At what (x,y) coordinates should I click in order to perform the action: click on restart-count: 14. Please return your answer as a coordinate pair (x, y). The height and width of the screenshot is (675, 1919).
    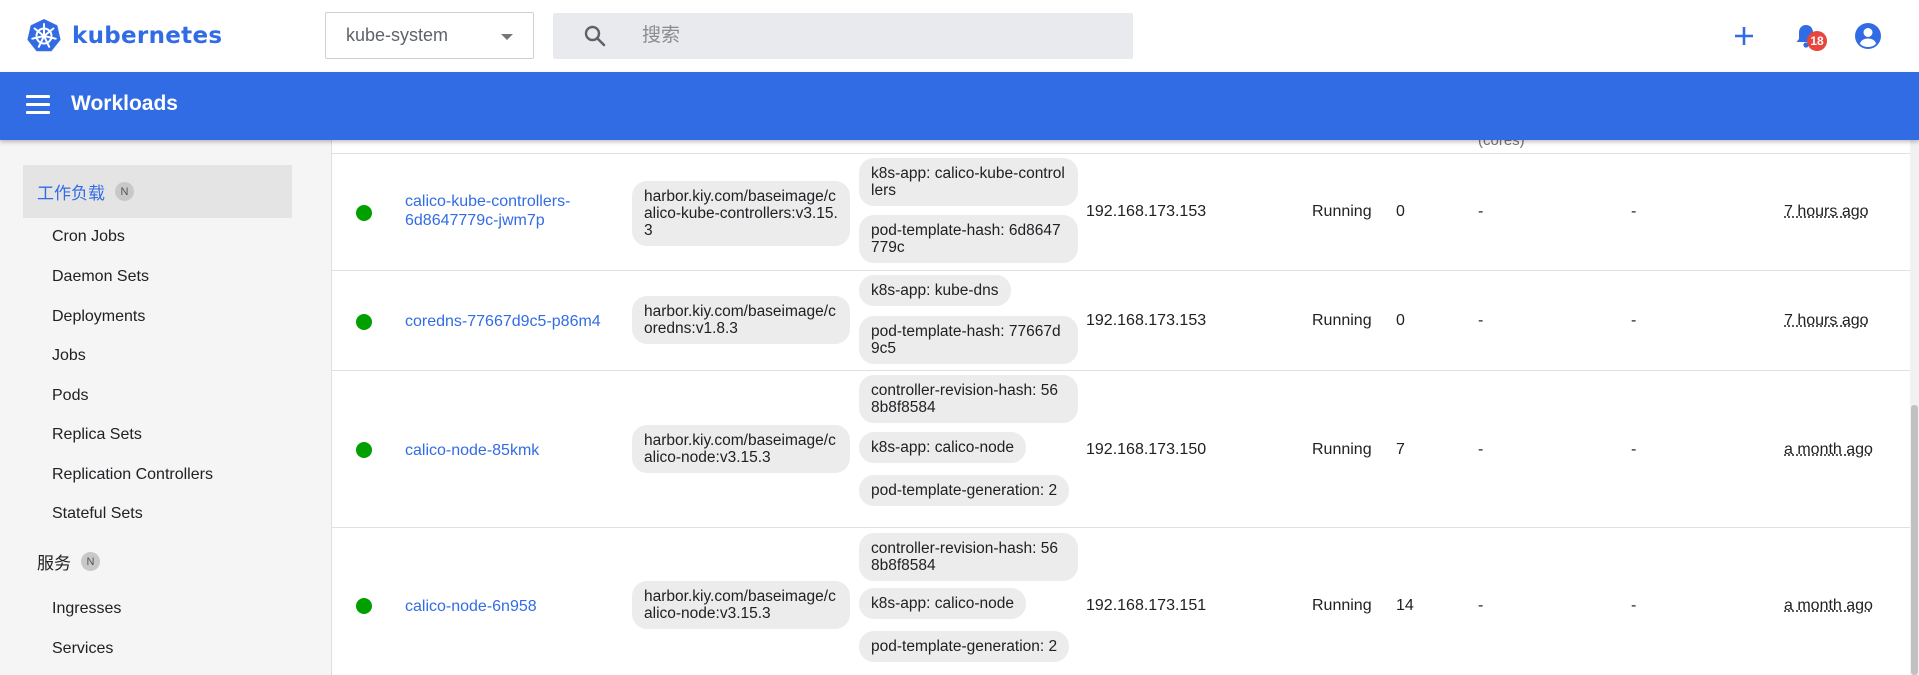
    Looking at the image, I should click on (1405, 605).